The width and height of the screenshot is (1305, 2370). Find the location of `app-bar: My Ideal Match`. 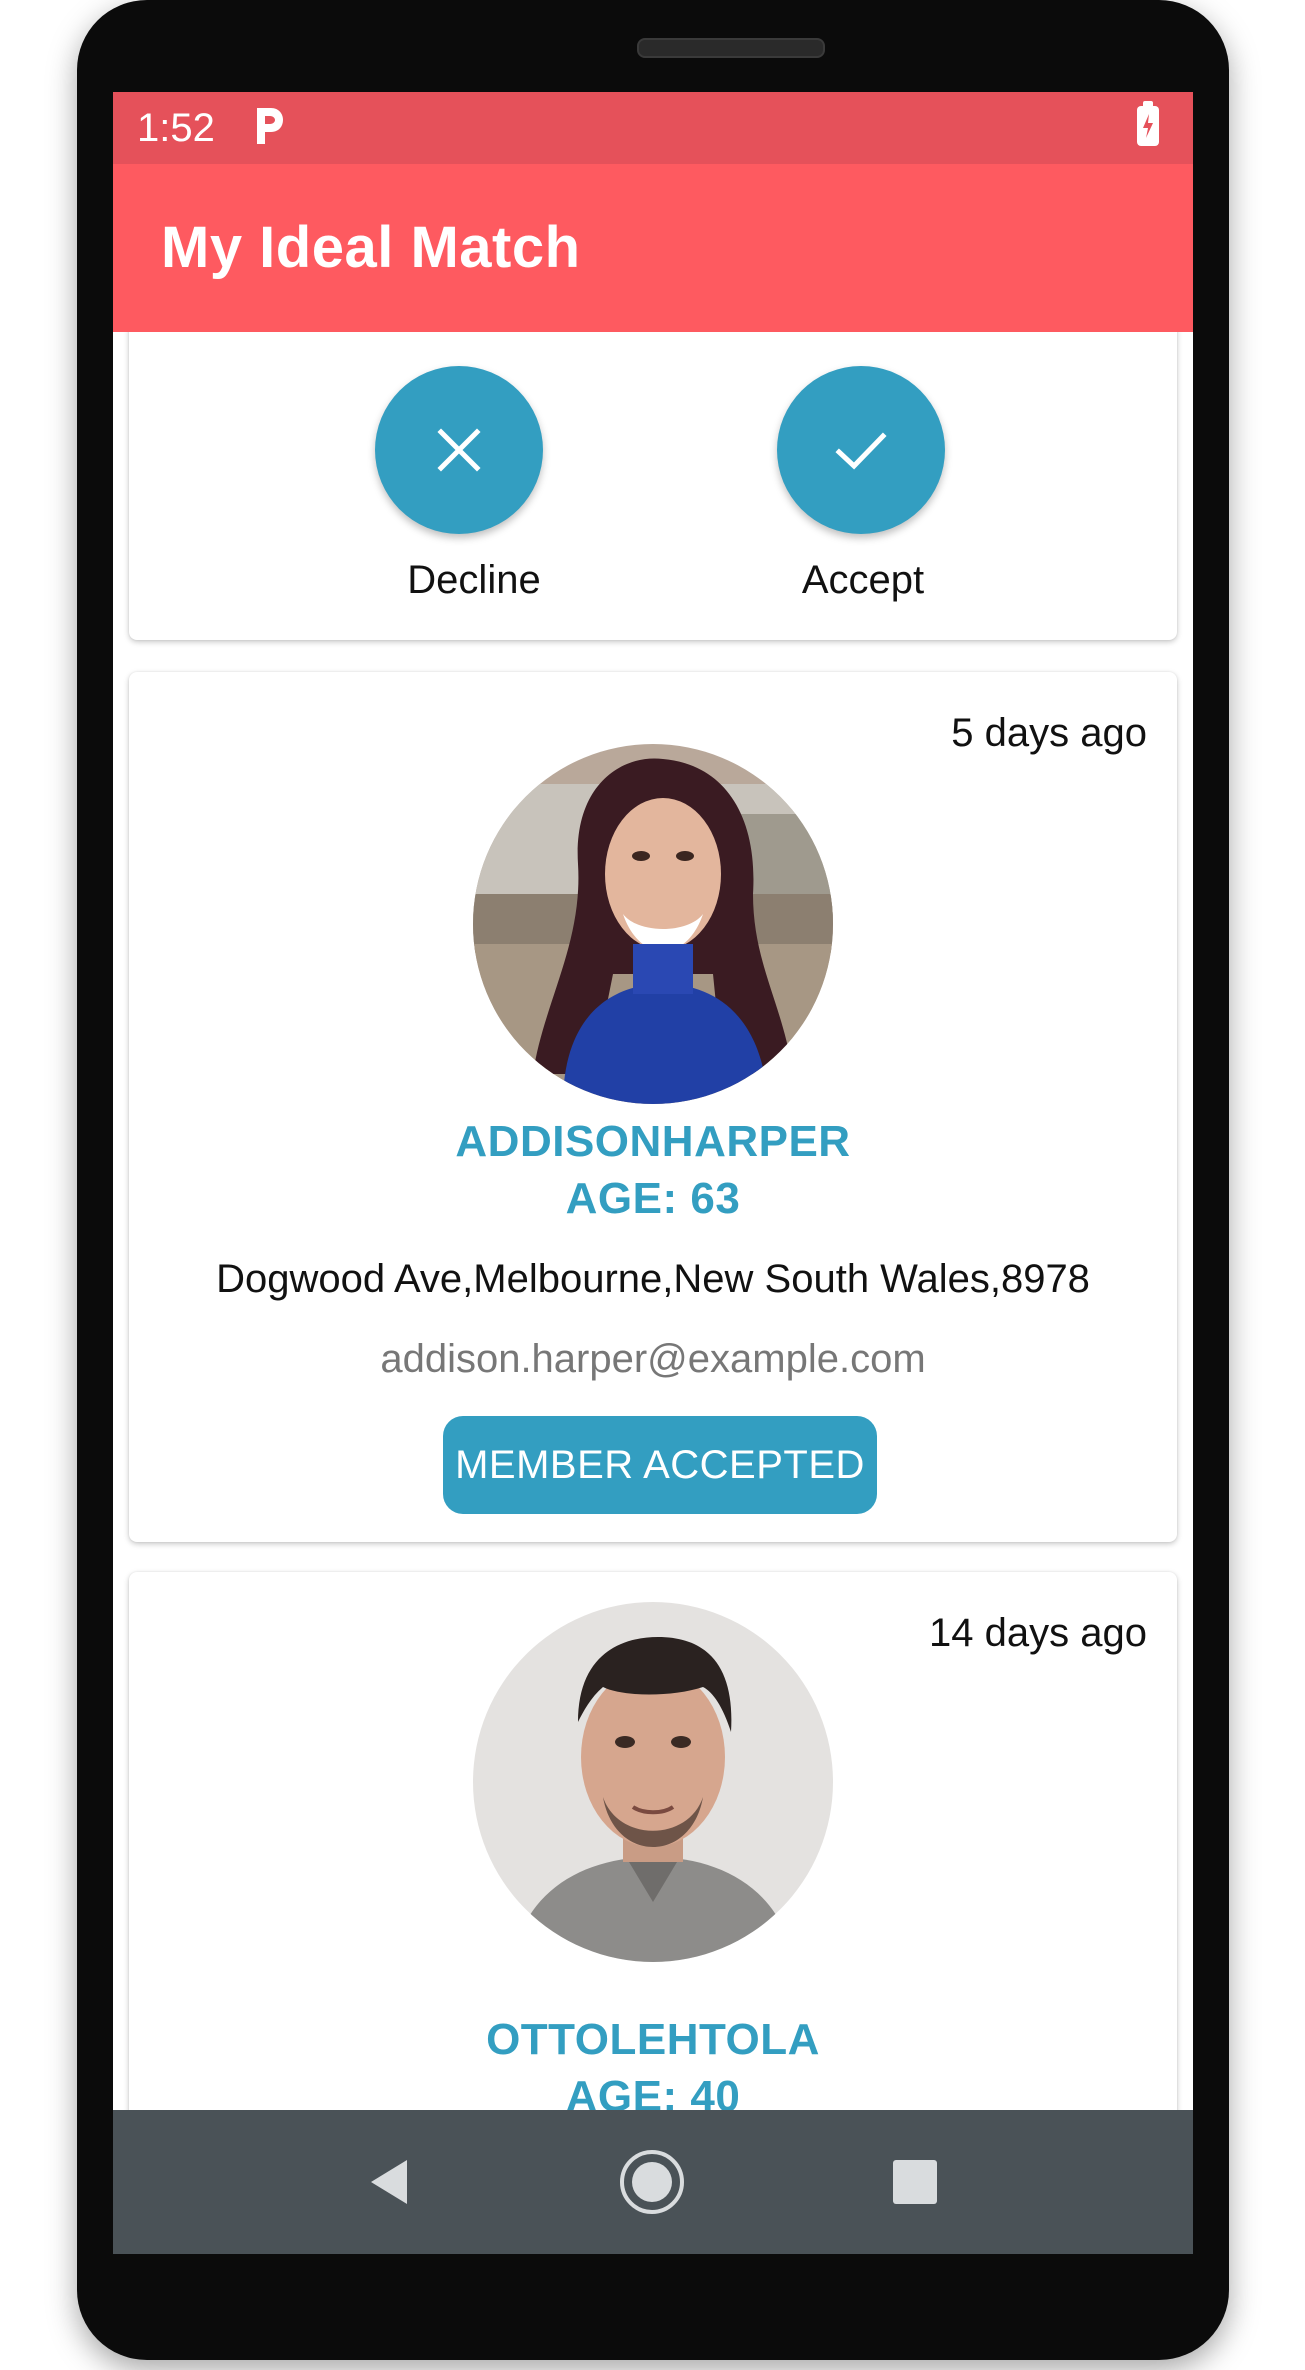

app-bar: My Ideal Match is located at coordinates (653, 248).